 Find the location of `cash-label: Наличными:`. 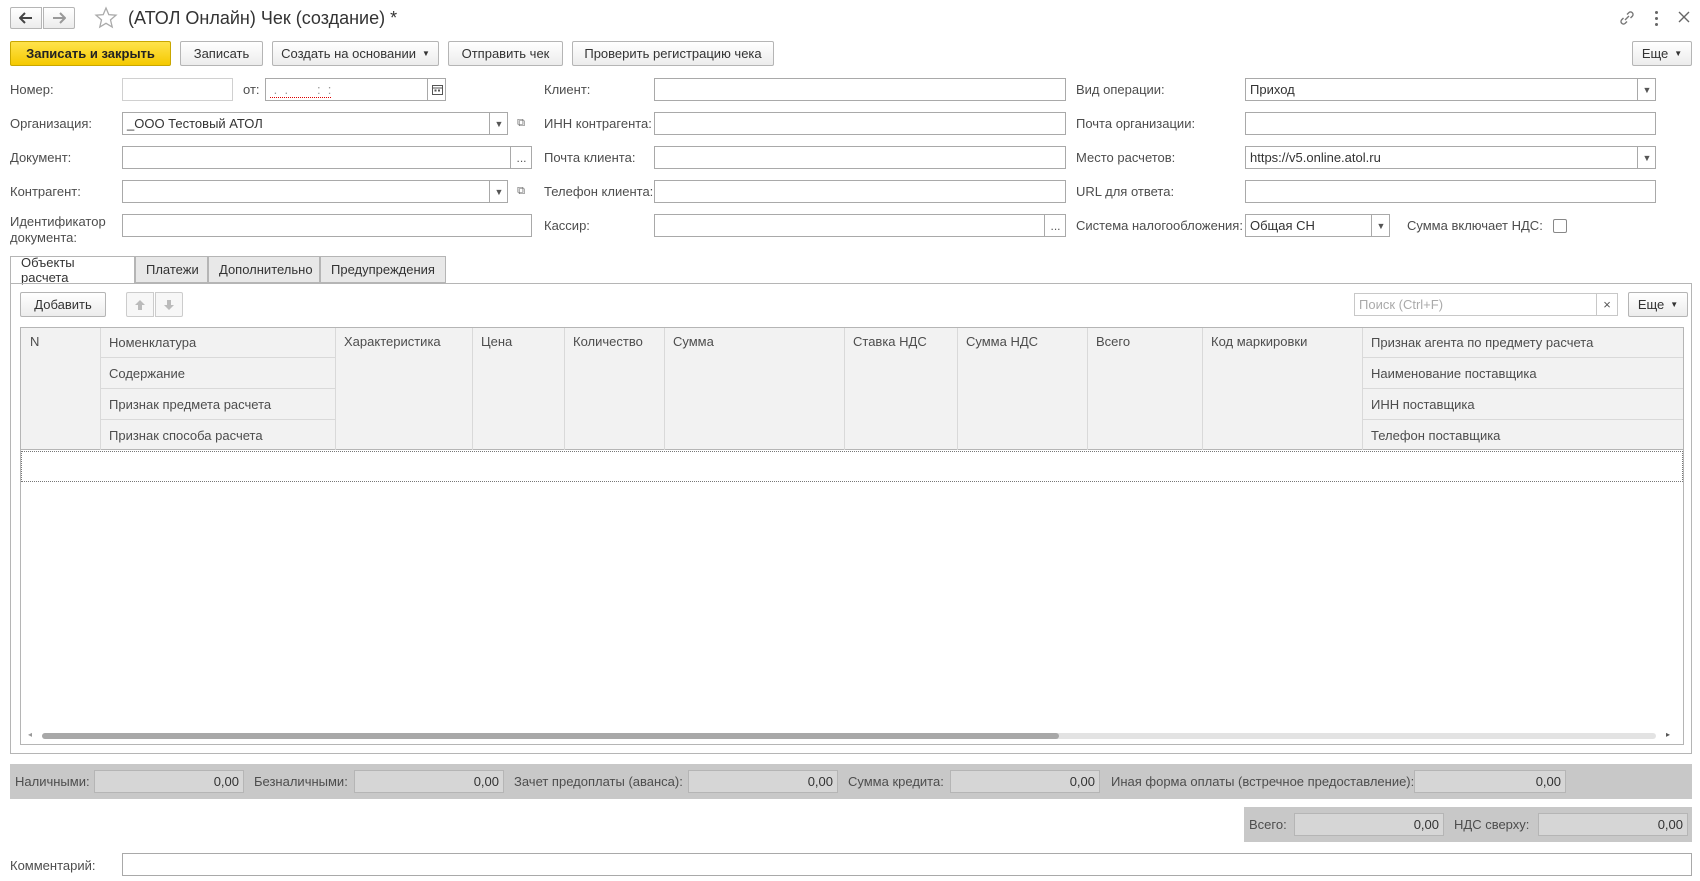

cash-label: Наличными: is located at coordinates (52, 781).